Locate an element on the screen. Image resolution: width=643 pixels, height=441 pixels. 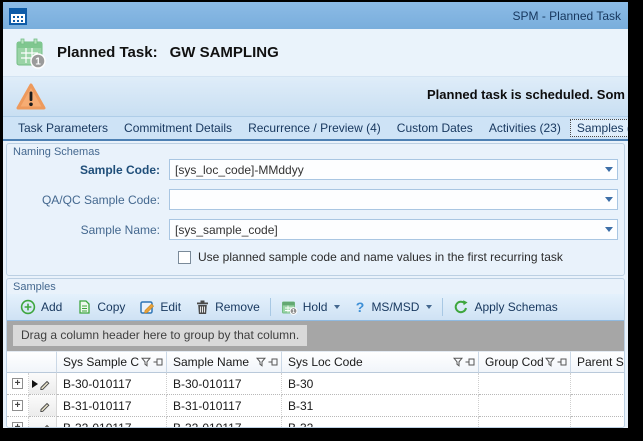
msmsd-label: MS/MSD is located at coordinates (395, 307).